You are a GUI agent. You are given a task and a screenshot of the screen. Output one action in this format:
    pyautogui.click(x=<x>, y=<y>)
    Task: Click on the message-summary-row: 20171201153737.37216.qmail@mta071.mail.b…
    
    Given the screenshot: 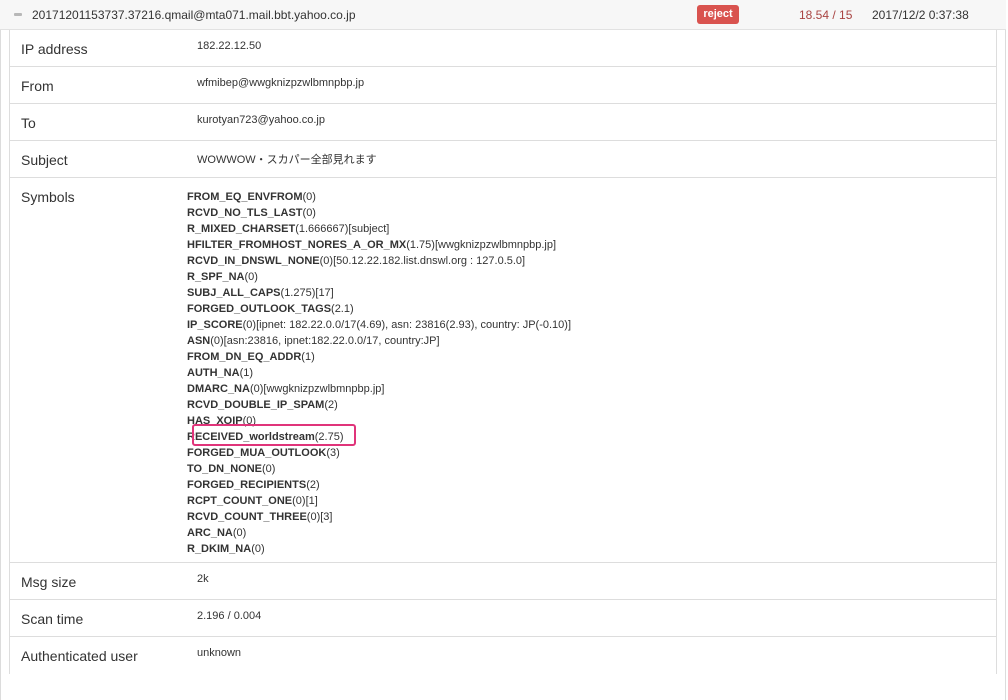 What is the action you would take?
    pyautogui.click(x=503, y=15)
    